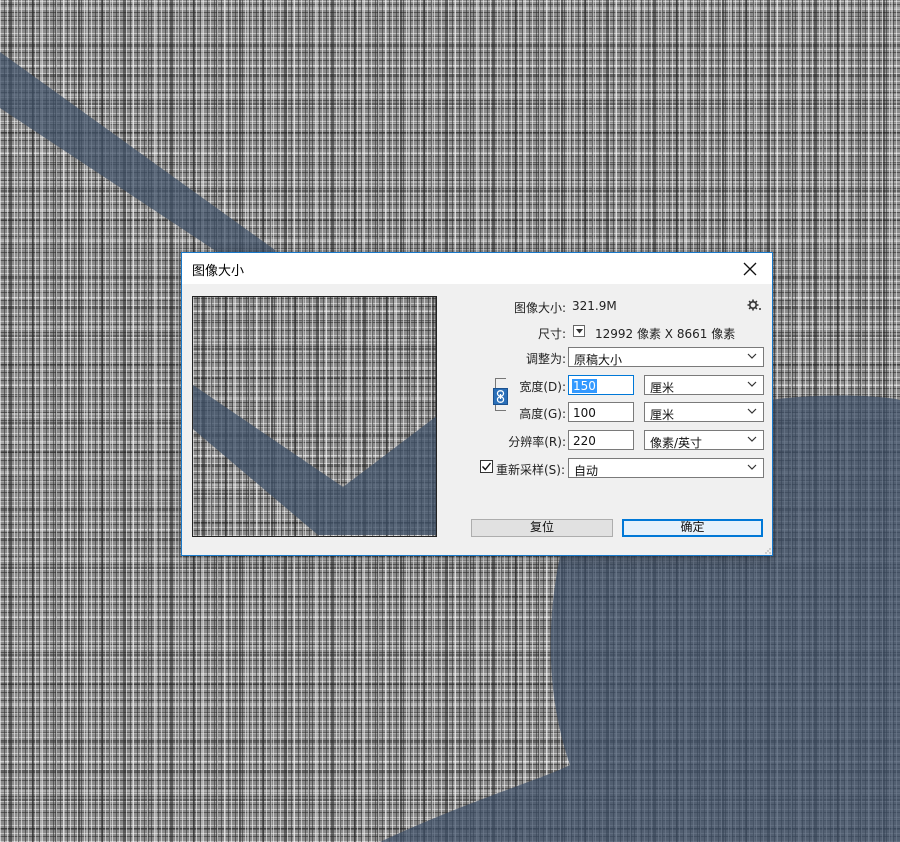  I want to click on dimensions-label: 尺寸:, so click(551, 334).